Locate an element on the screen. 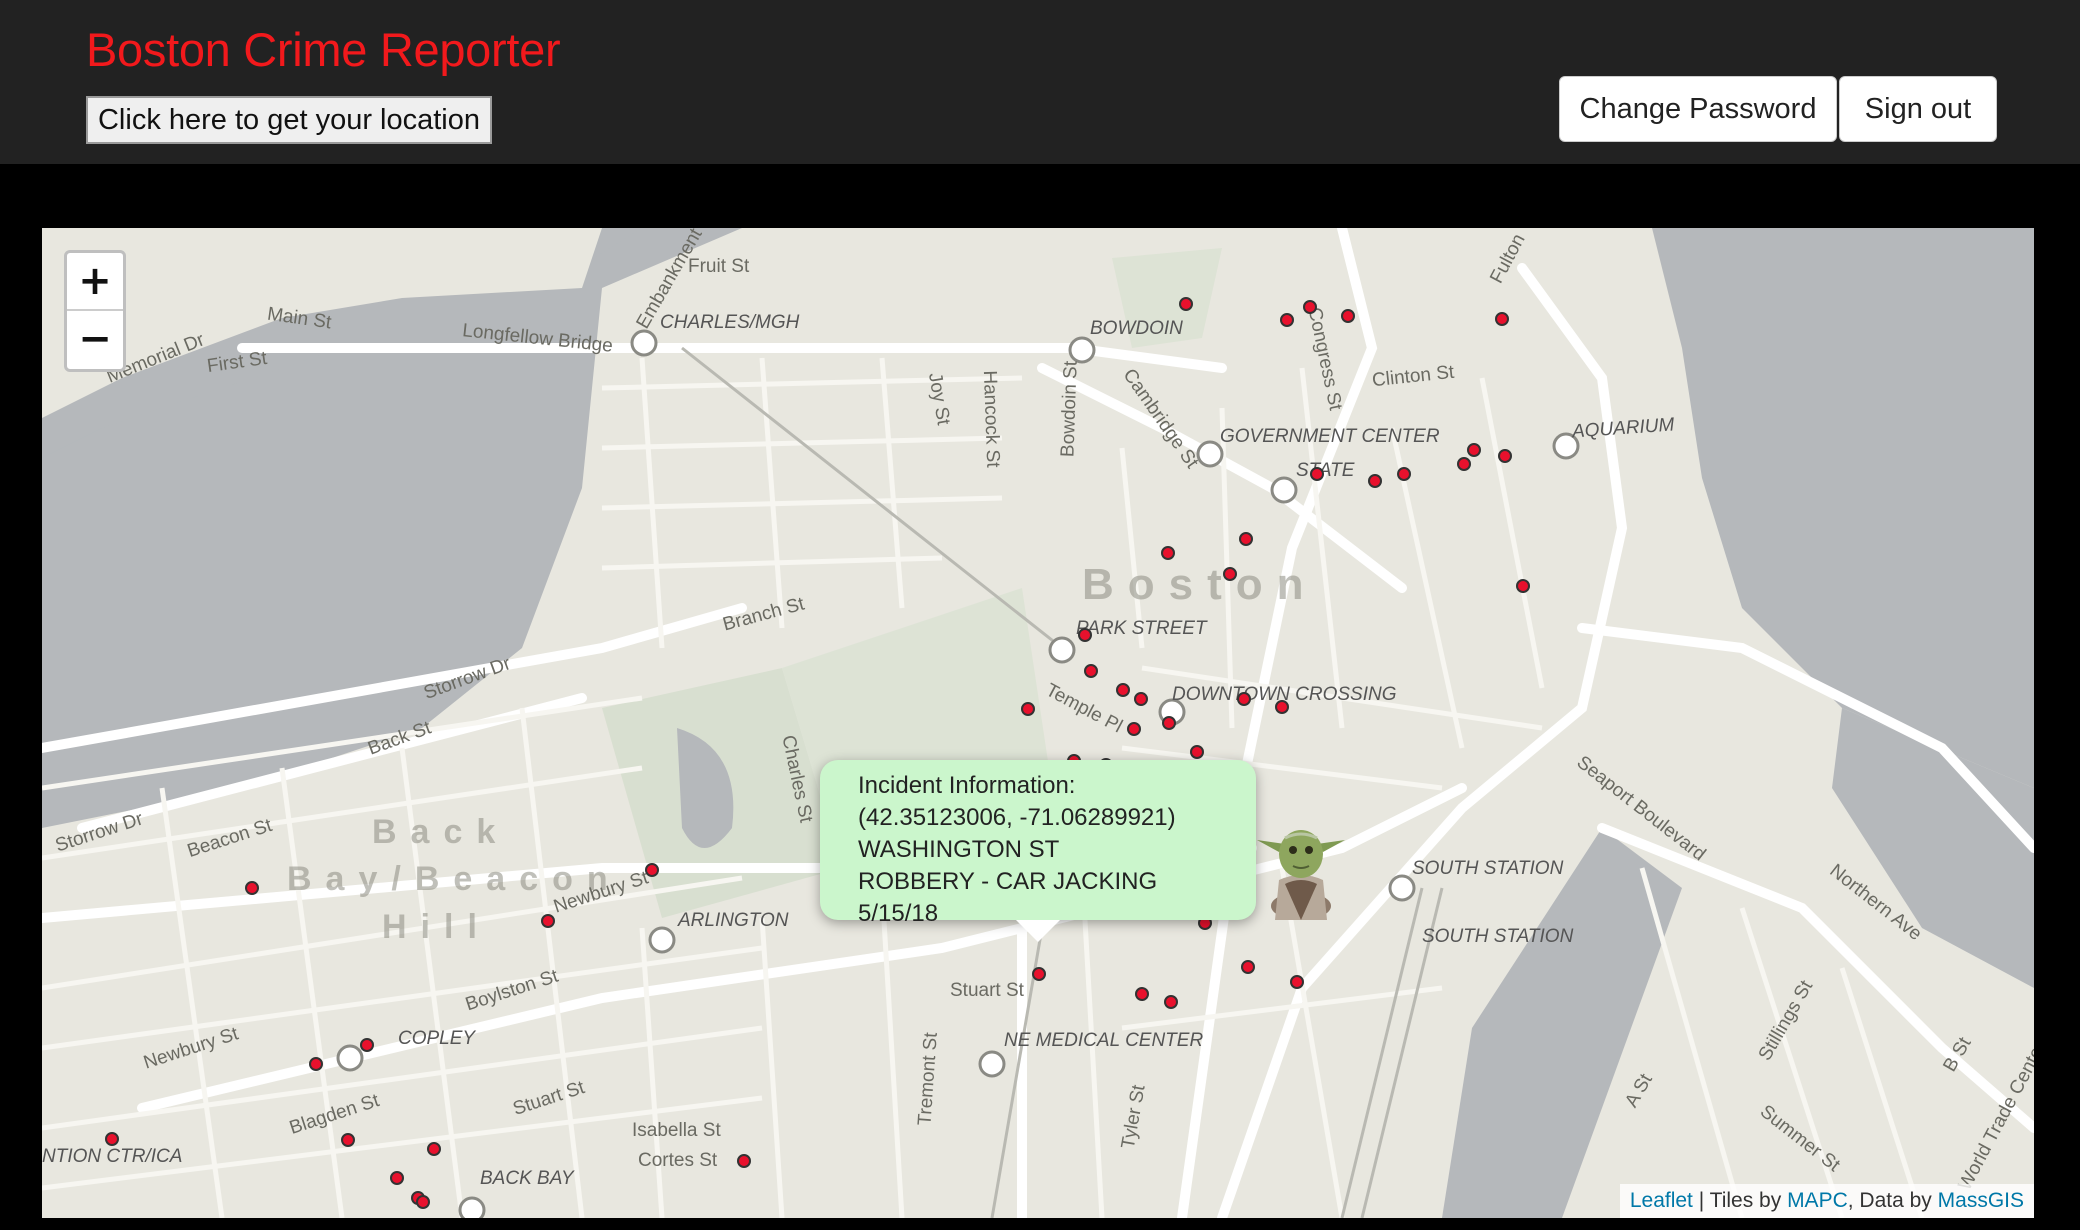 This screenshot has width=2080, height=1230. sign-out-button: Sign out is located at coordinates (1918, 109).